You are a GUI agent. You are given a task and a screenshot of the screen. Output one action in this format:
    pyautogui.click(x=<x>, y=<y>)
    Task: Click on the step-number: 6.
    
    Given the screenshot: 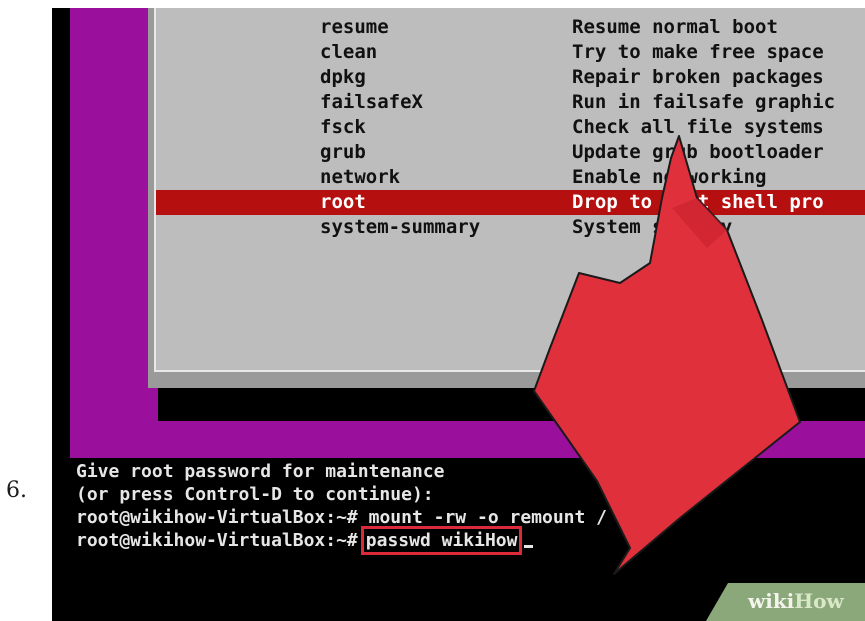 What is the action you would take?
    pyautogui.click(x=16, y=490)
    